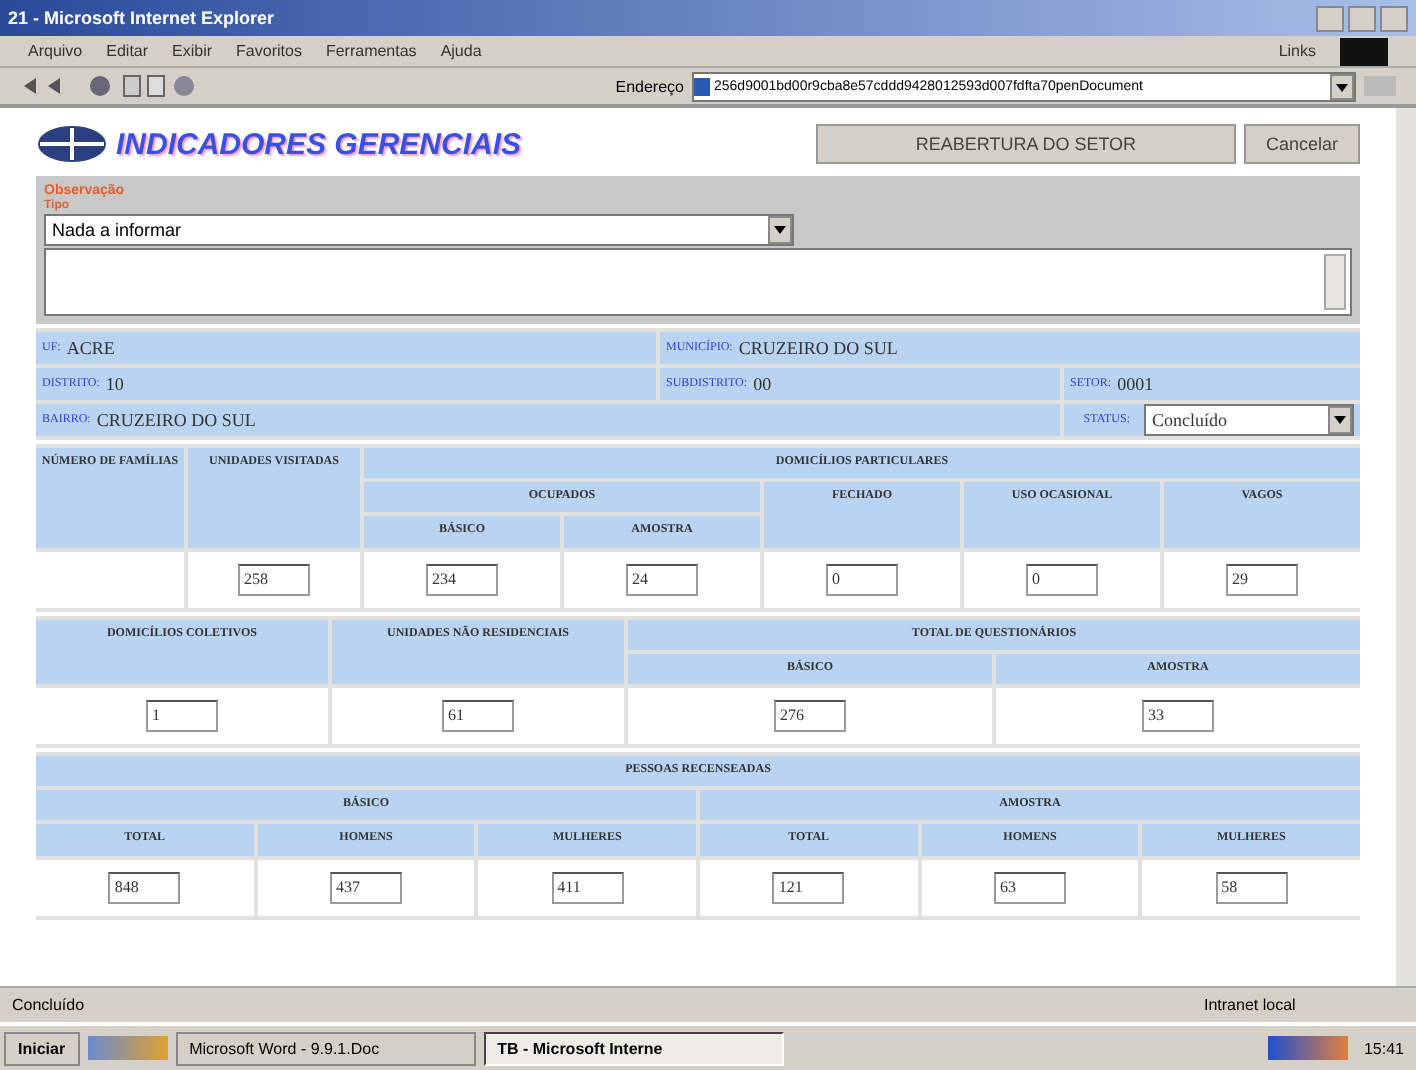 Image resolution: width=1416 pixels, height=1070 pixels. Describe the element at coordinates (127, 51) in the screenshot. I see `menu-item: Editar` at that location.